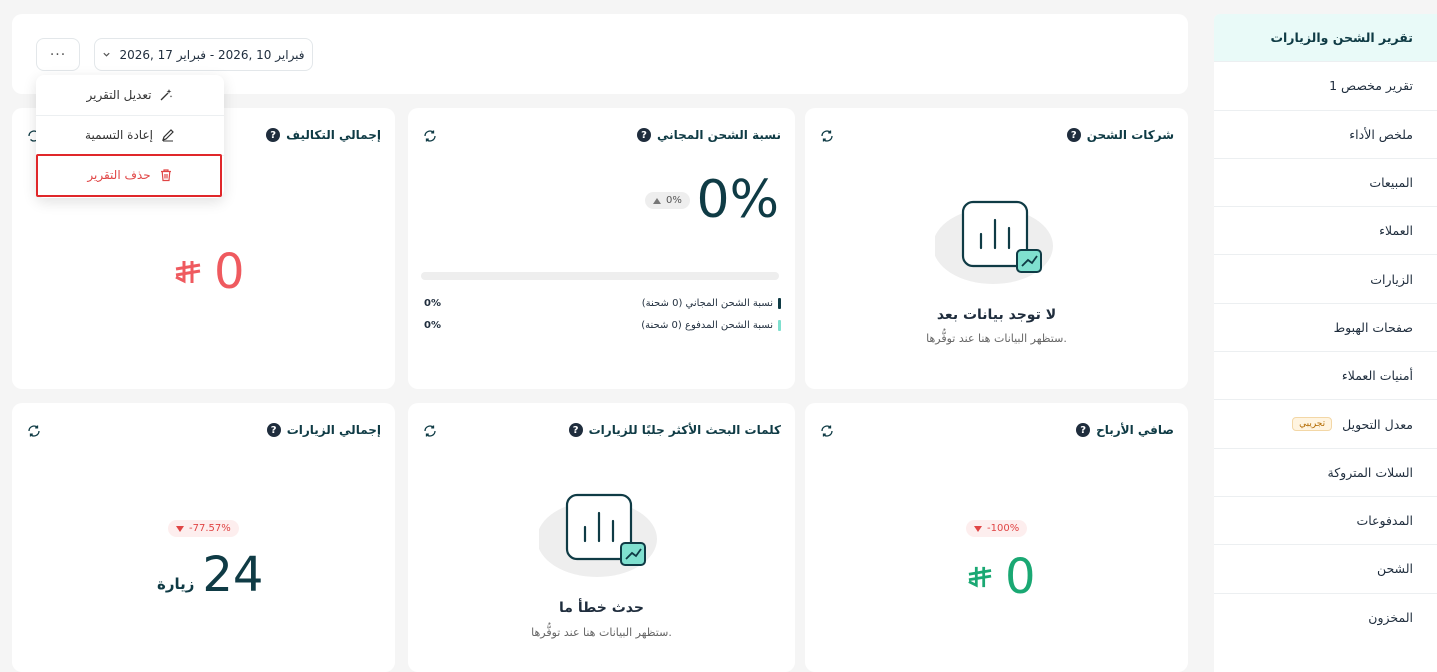 This screenshot has height=672, width=1437. I want to click on total-visits-value: 24, so click(233, 575).